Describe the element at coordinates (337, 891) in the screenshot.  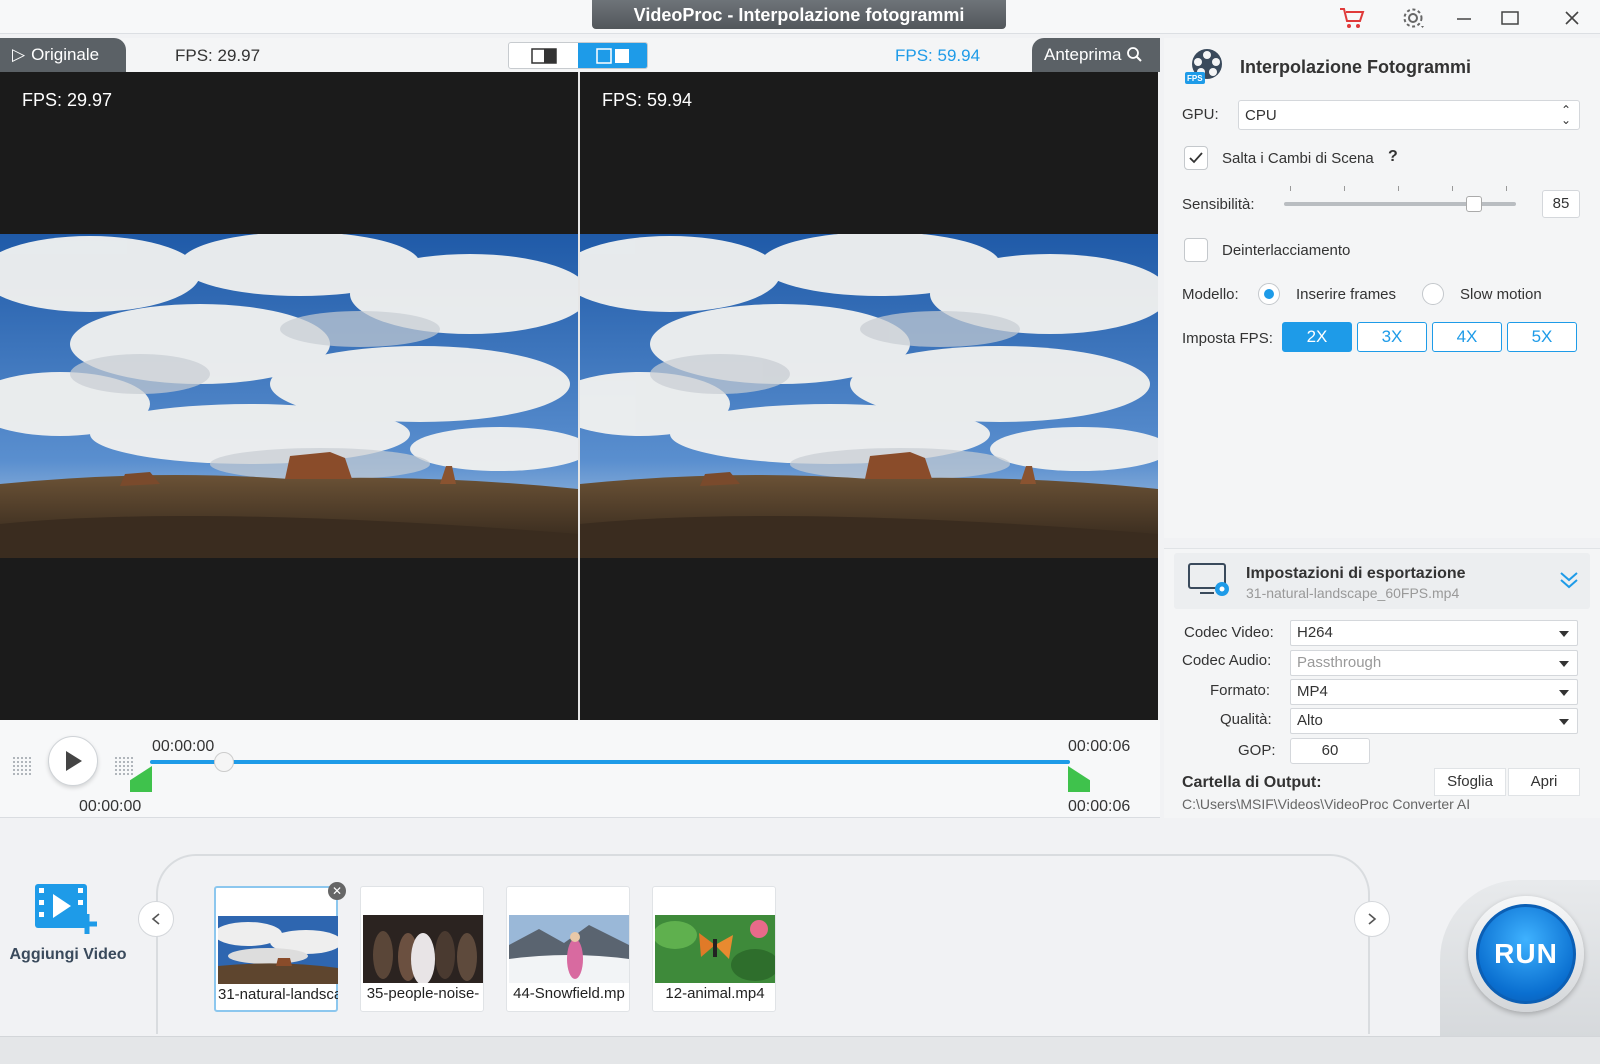
I see `remove-video-icon: ✕` at that location.